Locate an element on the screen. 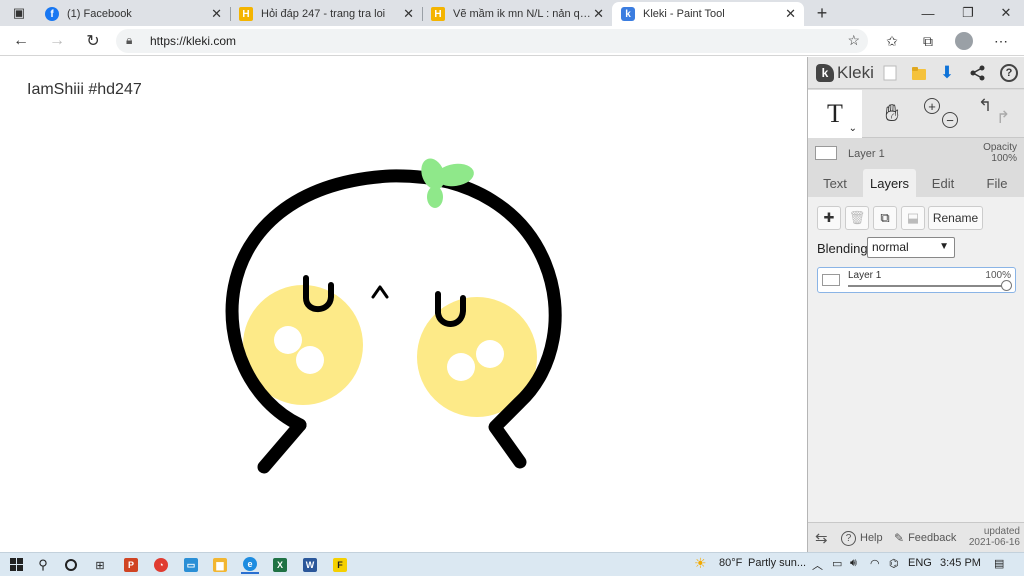 The width and height of the screenshot is (1024, 576). download-icon: ⬇ is located at coordinates (947, 73).